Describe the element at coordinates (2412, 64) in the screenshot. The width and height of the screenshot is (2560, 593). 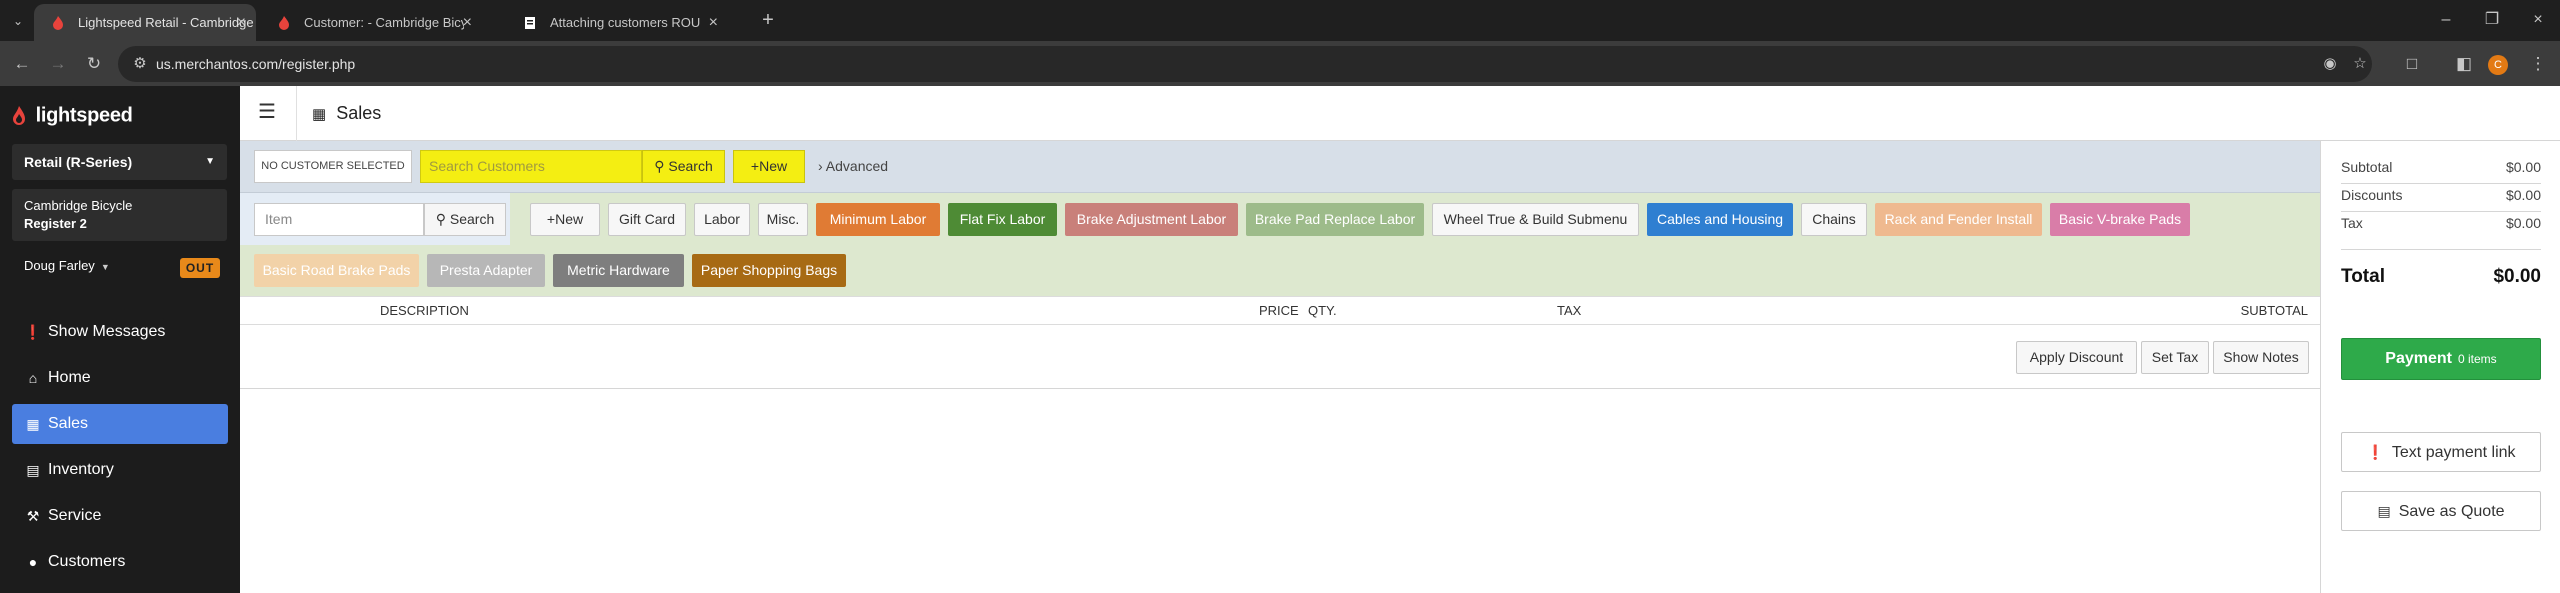
I see `extensions-icon: □` at that location.